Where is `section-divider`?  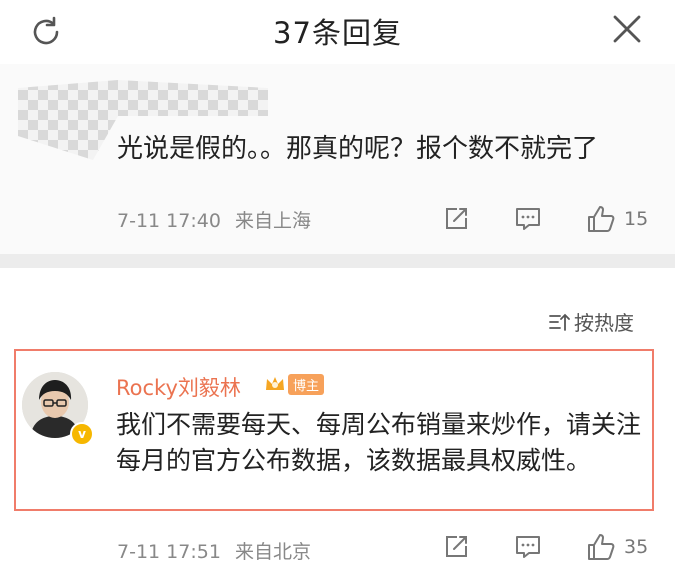
section-divider is located at coordinates (337, 261).